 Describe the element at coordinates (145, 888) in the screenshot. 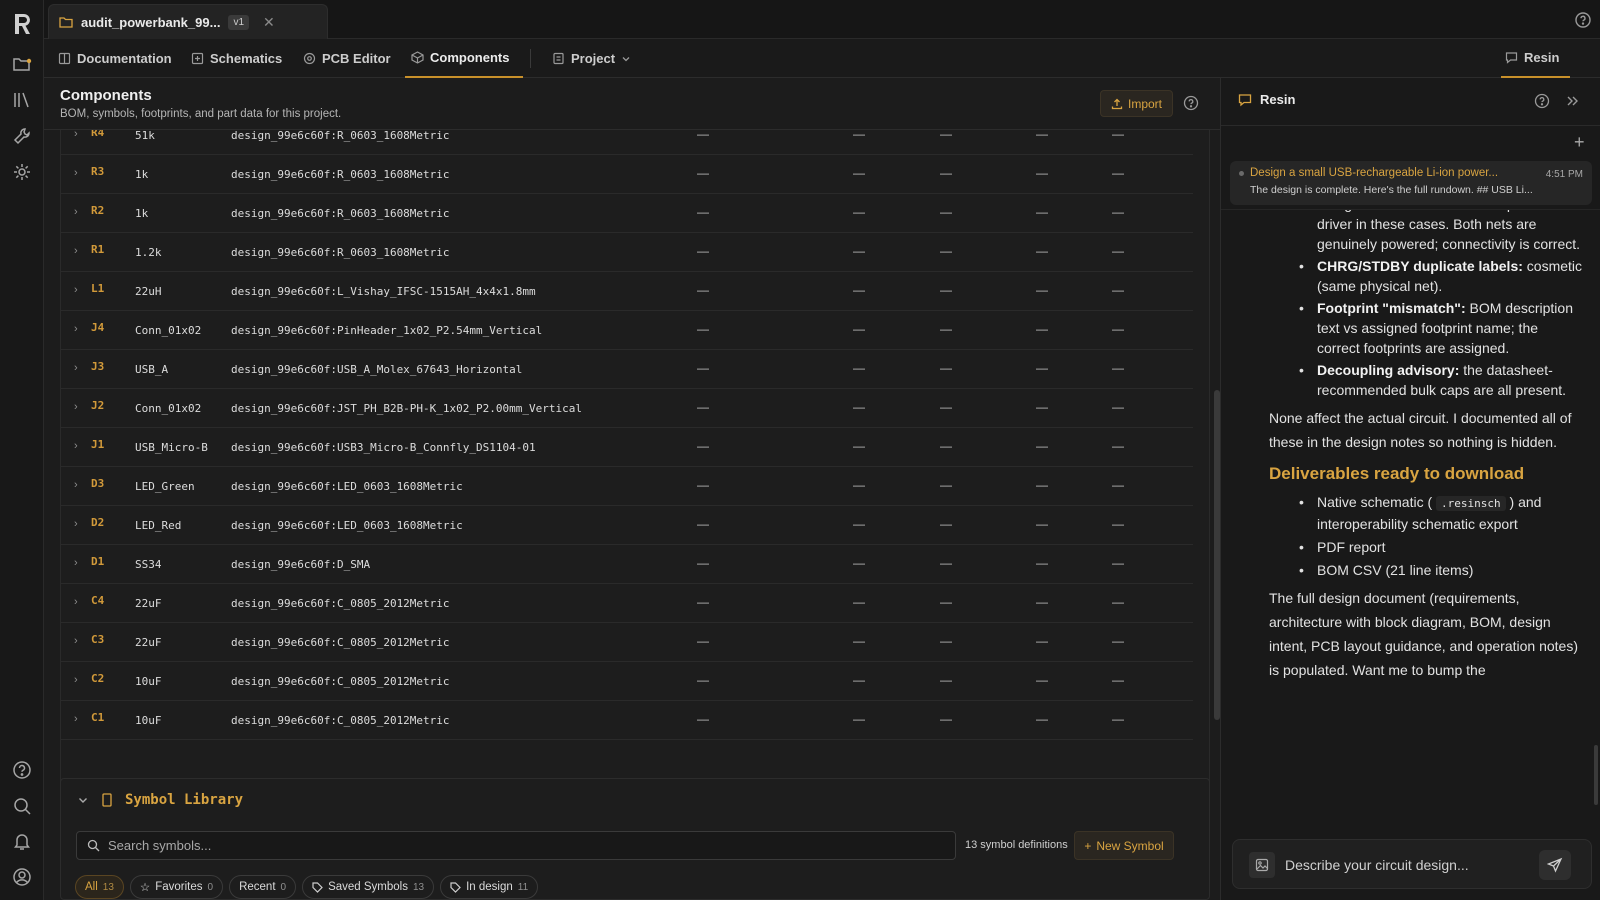

I see `star-icon: ☆` at that location.